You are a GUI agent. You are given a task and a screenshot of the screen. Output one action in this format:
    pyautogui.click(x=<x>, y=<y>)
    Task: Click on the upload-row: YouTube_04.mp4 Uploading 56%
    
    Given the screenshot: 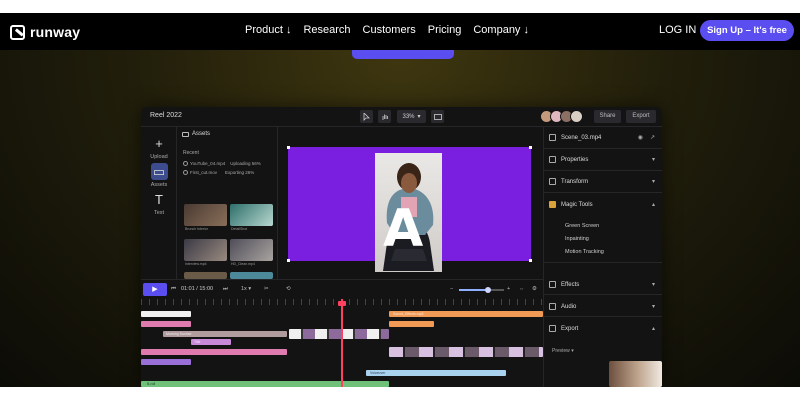 What is the action you would take?
    pyautogui.click(x=222, y=163)
    